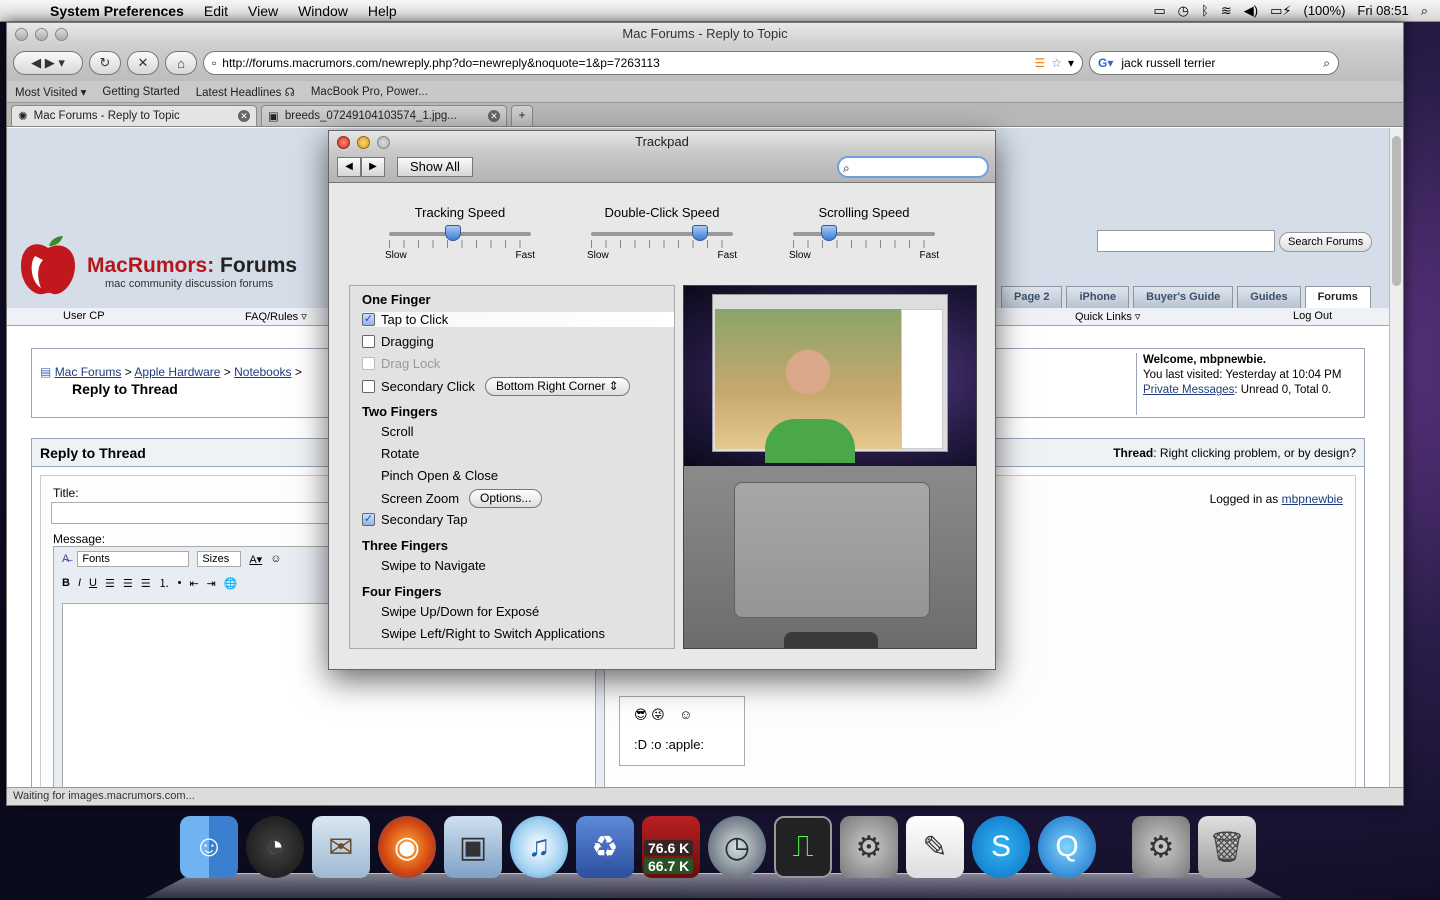 The width and height of the screenshot is (1440, 900). I want to click on skype-icon: S, so click(1001, 847).